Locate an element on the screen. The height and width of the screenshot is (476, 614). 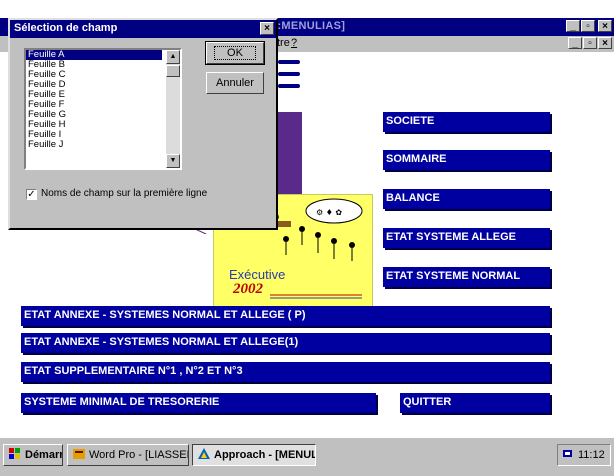
minimize-button: _ is located at coordinates (573, 26).